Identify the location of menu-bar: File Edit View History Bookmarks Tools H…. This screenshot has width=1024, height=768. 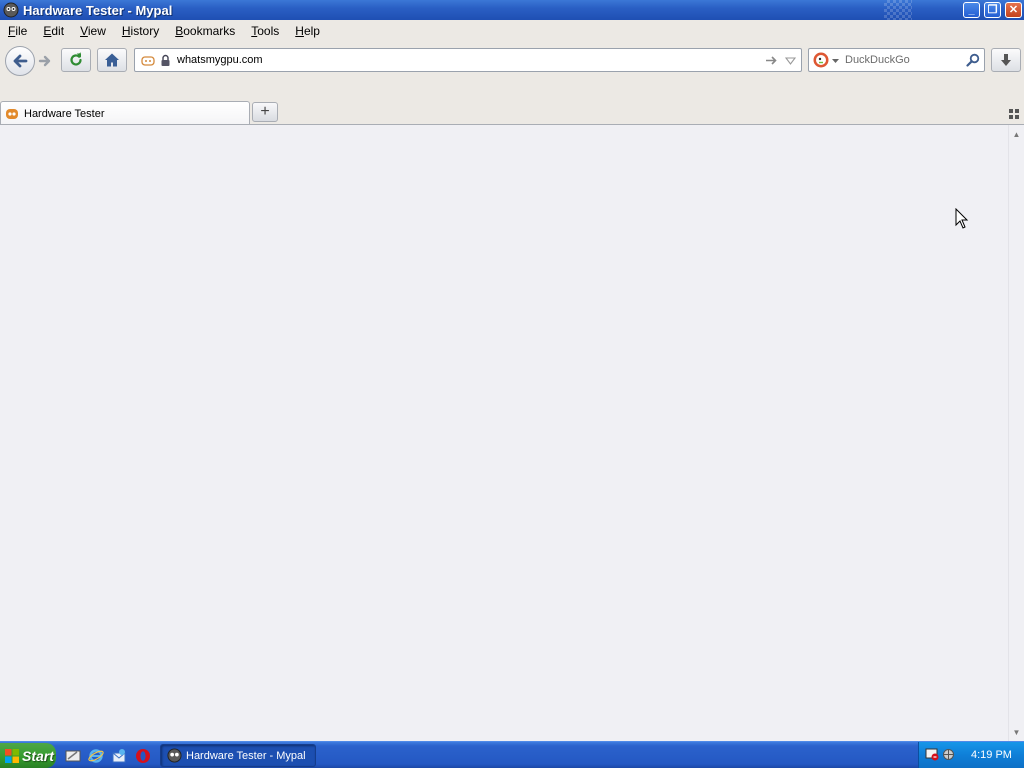
(512, 31).